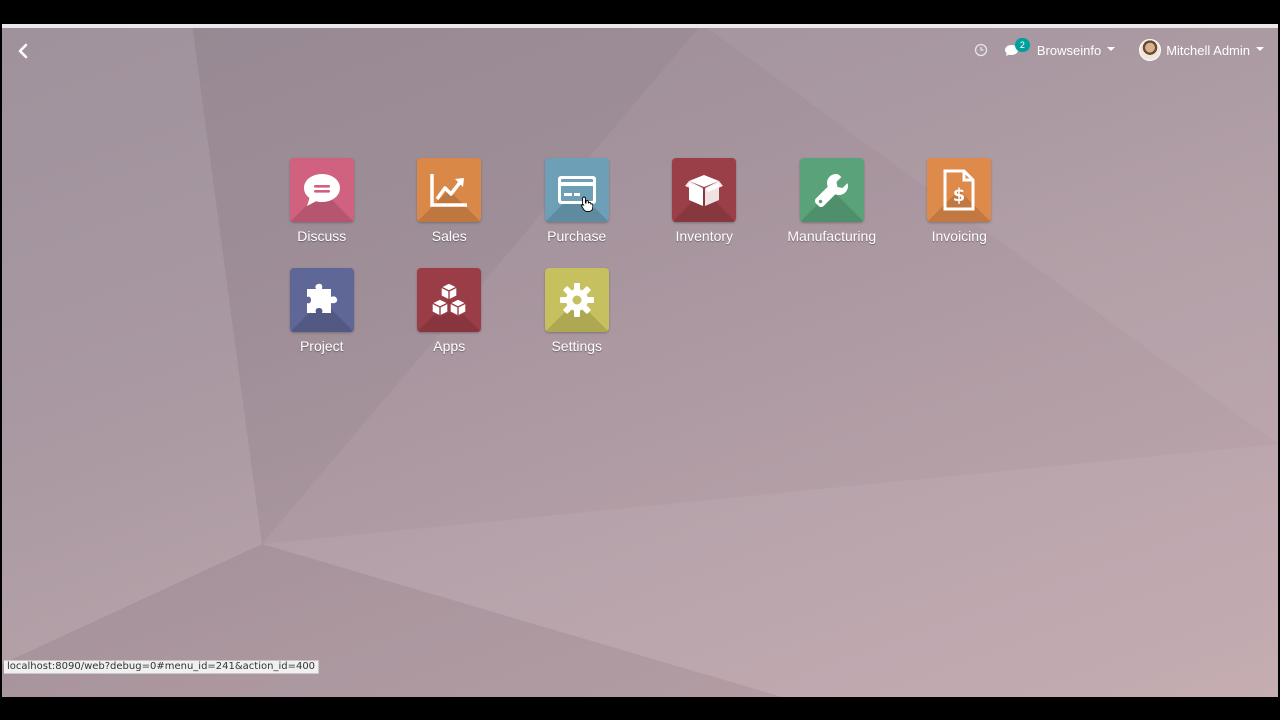 The image size is (1280, 720). Describe the element at coordinates (1150, 50) in the screenshot. I see `avatar` at that location.